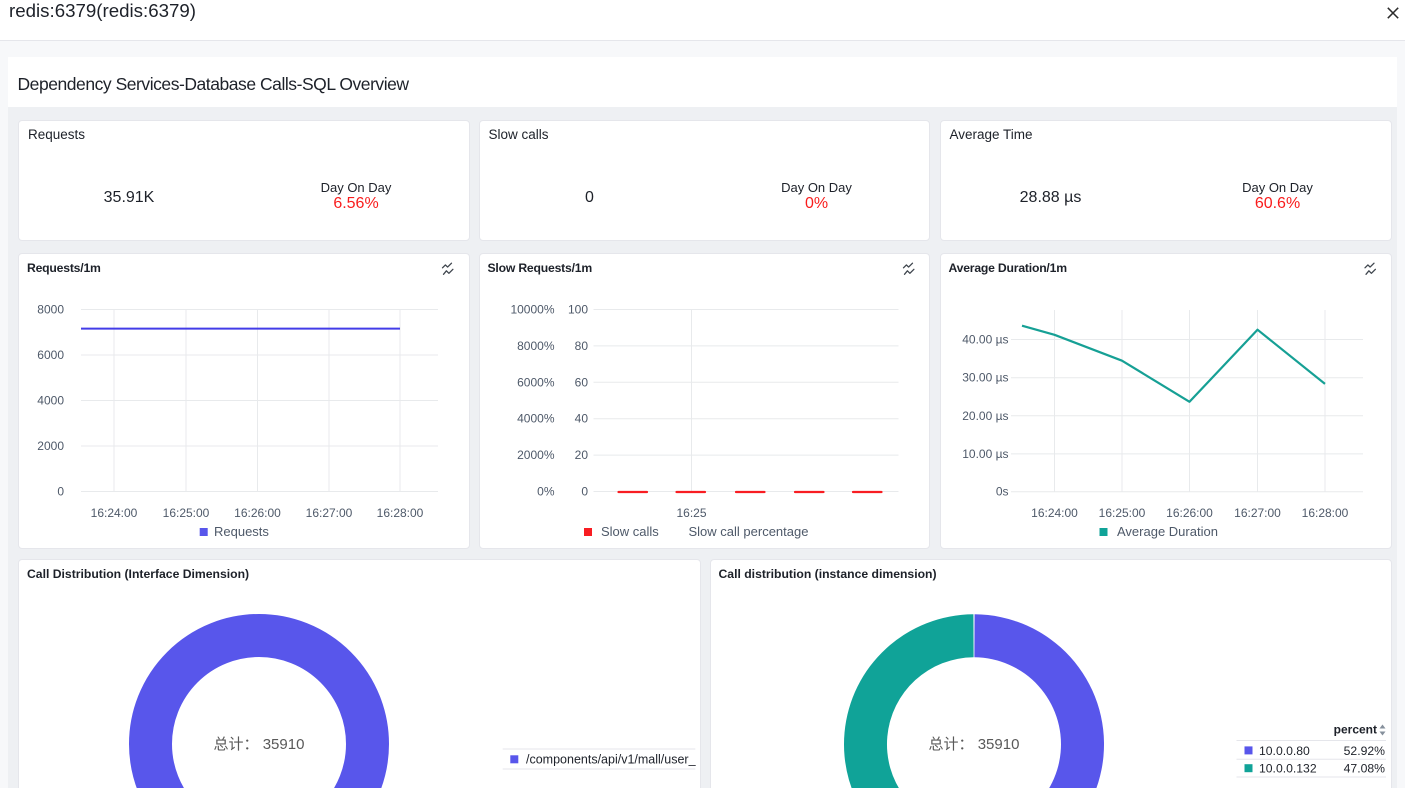 Image resolution: width=1405 pixels, height=788 pixels. Describe the element at coordinates (50, 401) in the screenshot. I see `svg-text: 4000` at that location.